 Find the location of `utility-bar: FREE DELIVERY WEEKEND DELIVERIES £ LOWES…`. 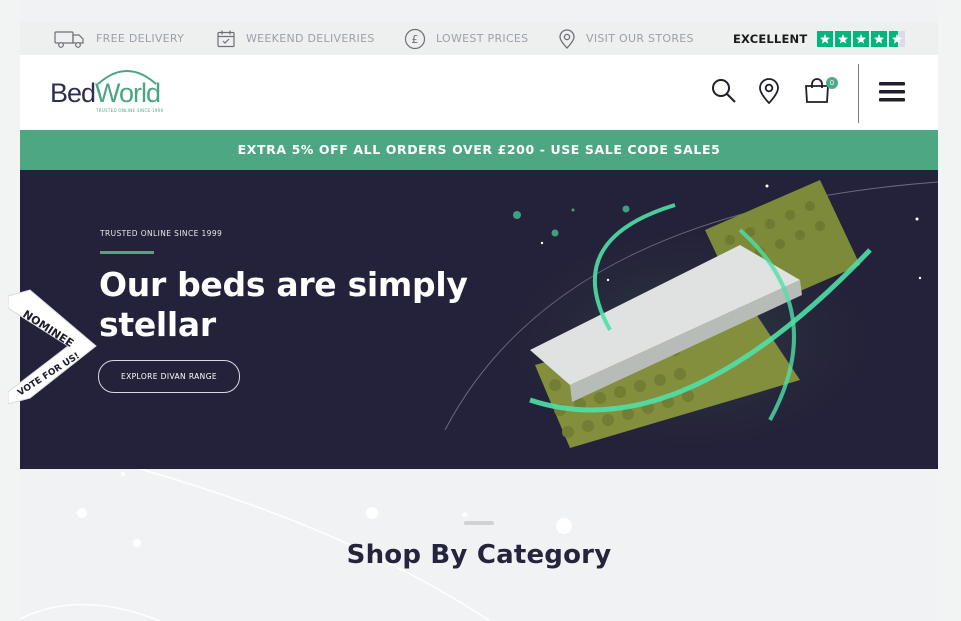

utility-bar: FREE DELIVERY WEEKEND DELIVERIES £ LOWES… is located at coordinates (479, 38).